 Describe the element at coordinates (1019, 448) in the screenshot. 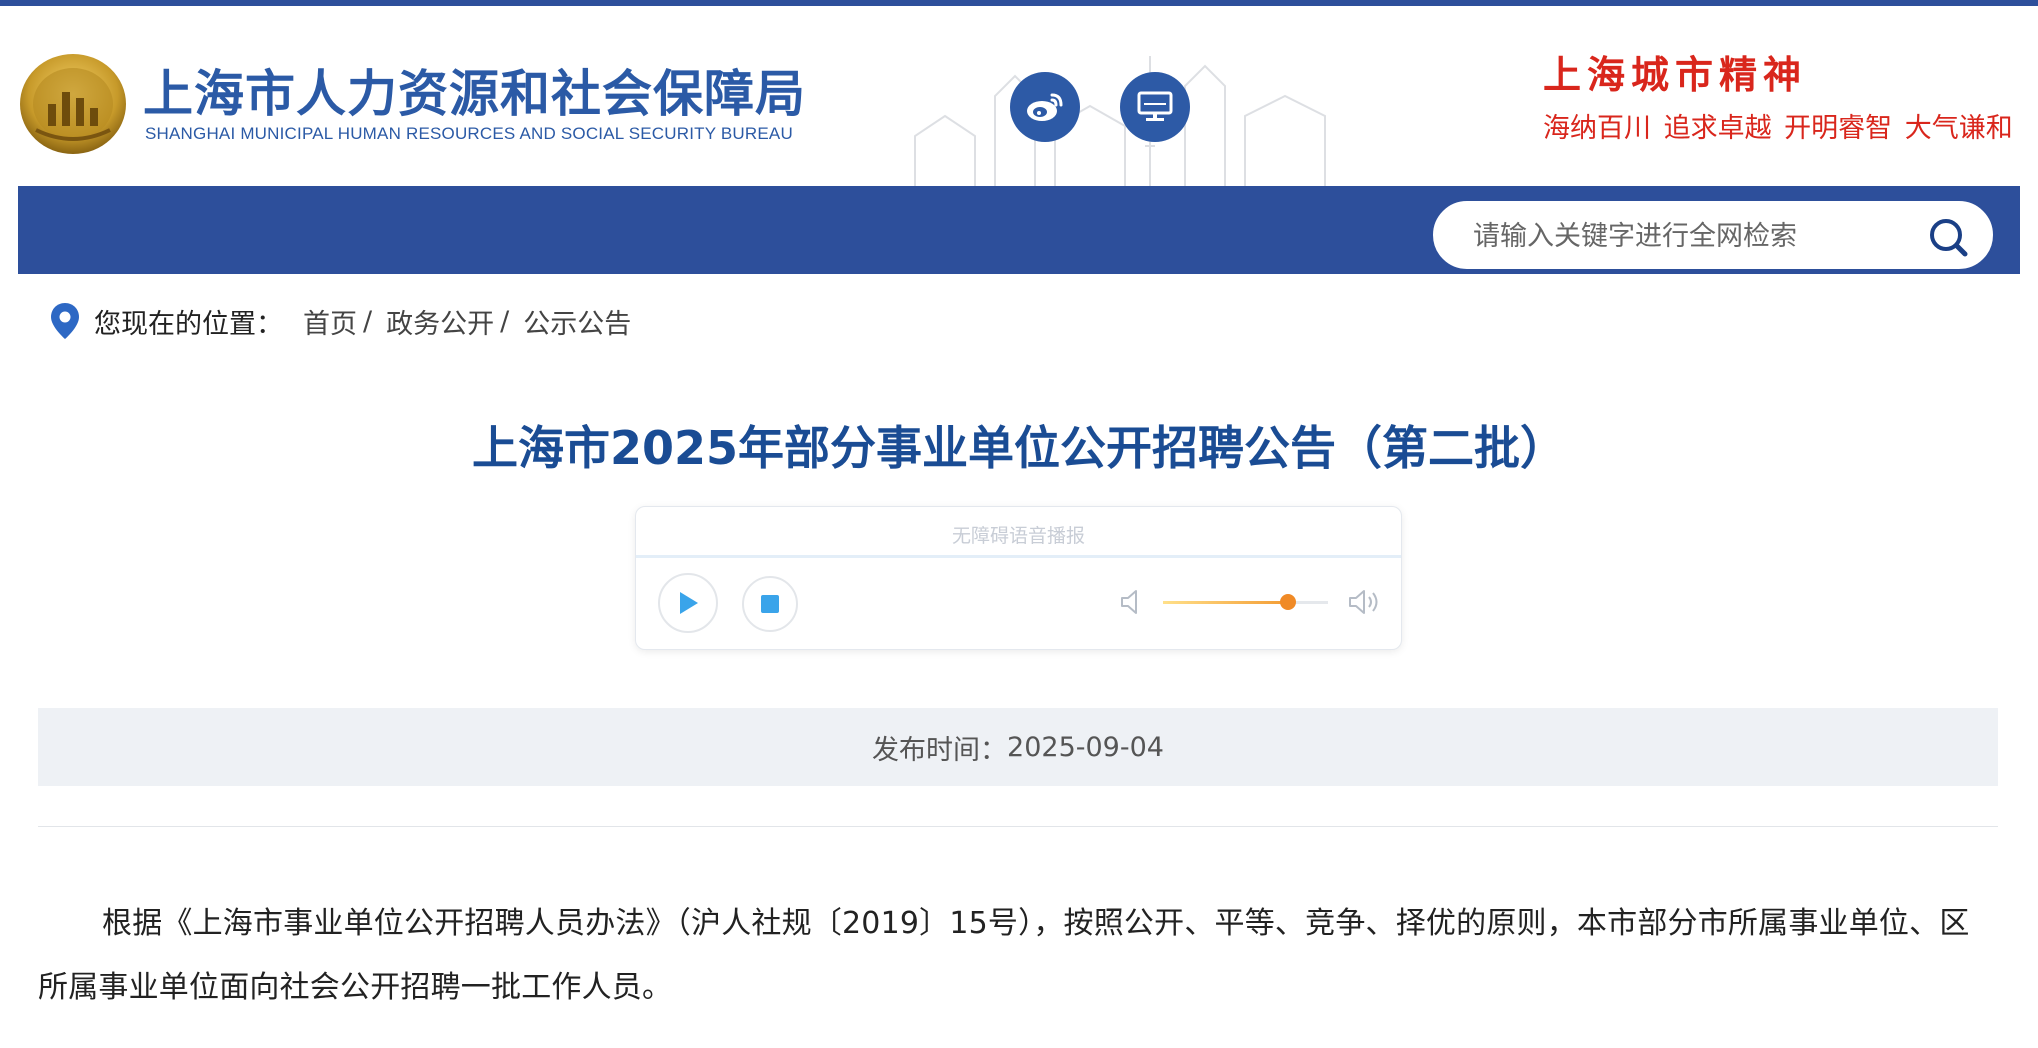

I see `page-title: 上海市2025年部分事业单位公开招聘公告（第二批）` at that location.